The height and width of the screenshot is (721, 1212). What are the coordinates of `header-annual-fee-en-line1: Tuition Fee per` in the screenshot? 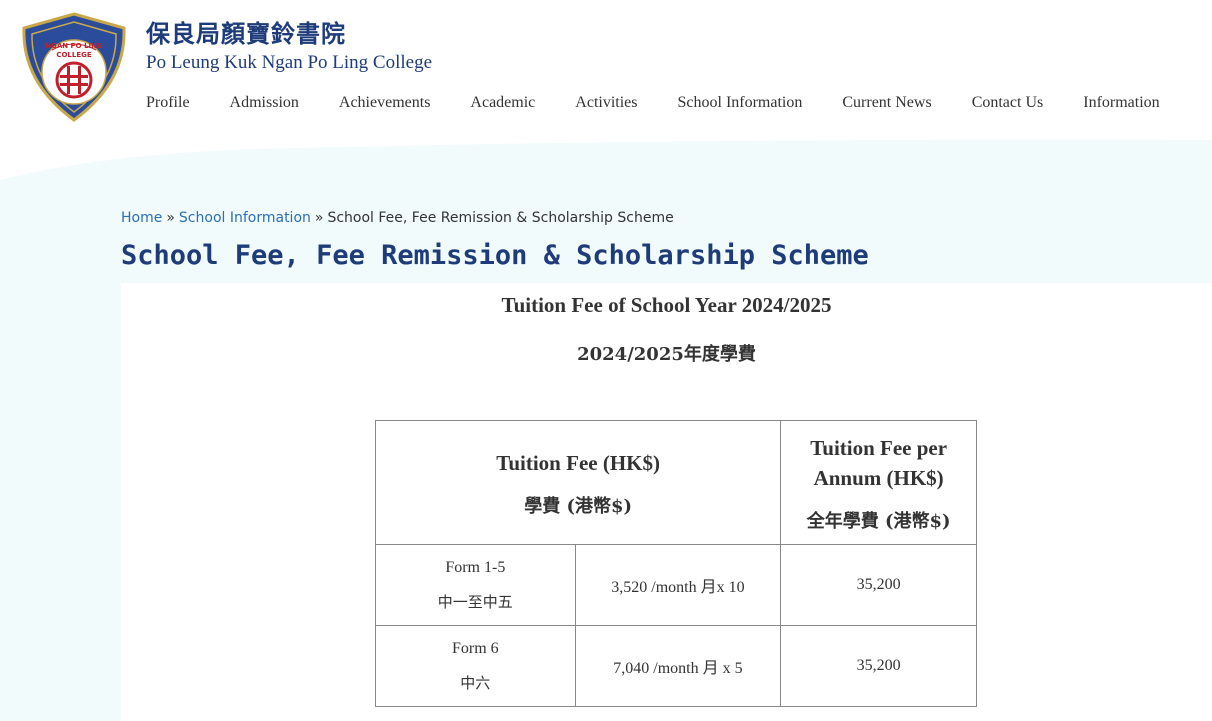 It's located at (879, 447).